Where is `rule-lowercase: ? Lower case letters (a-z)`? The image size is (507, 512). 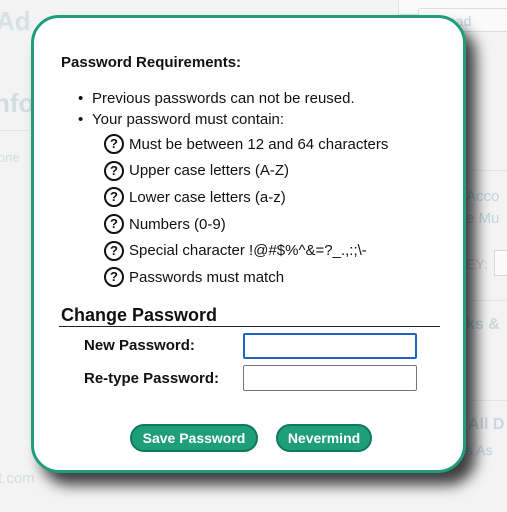 rule-lowercase: ? Lower case letters (a-z) is located at coordinates (246, 197).